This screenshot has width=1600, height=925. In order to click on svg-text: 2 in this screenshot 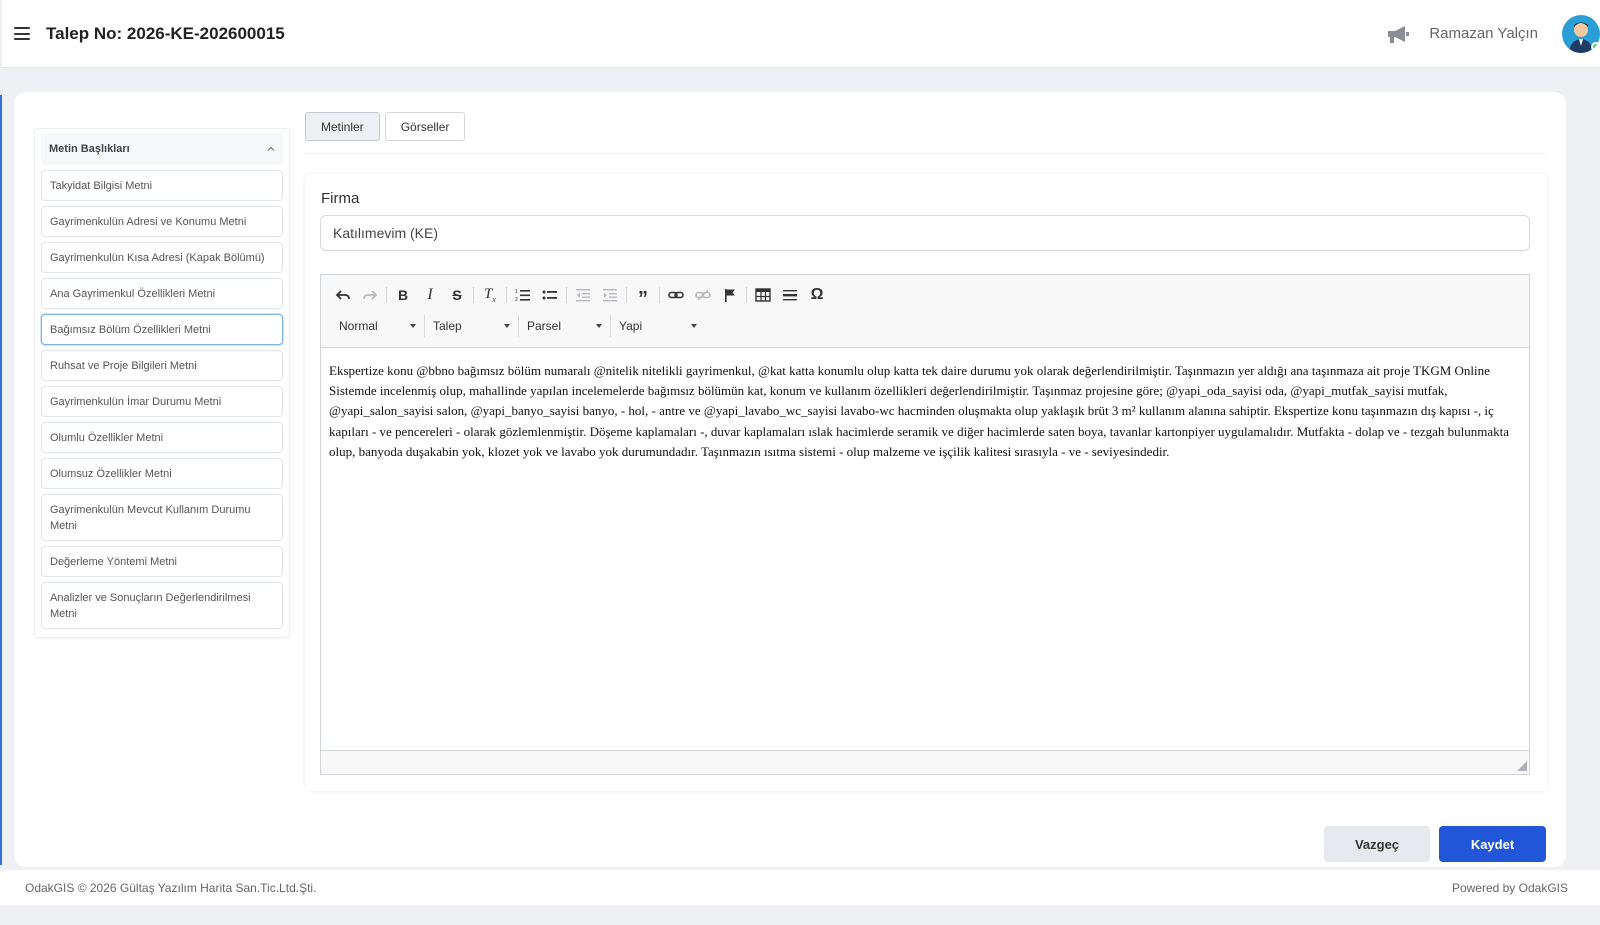, I will do `click(516, 299)`.